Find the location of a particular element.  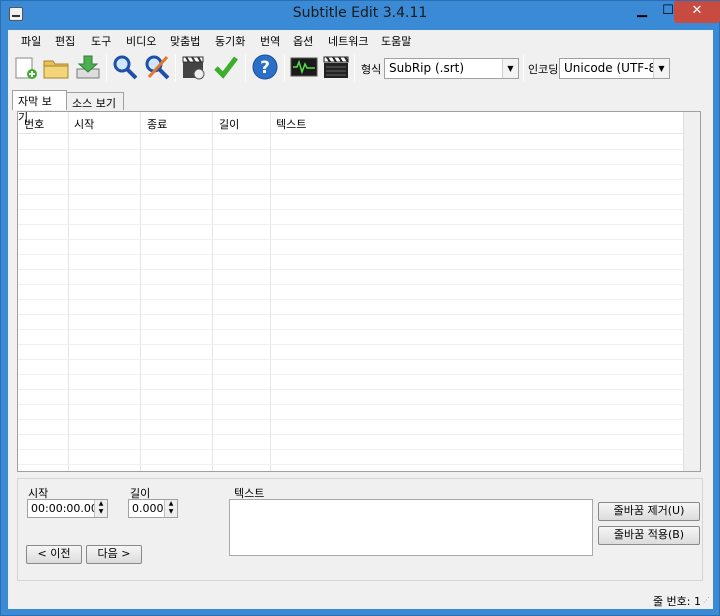

menu-video: 비디오 is located at coordinates (141, 41).